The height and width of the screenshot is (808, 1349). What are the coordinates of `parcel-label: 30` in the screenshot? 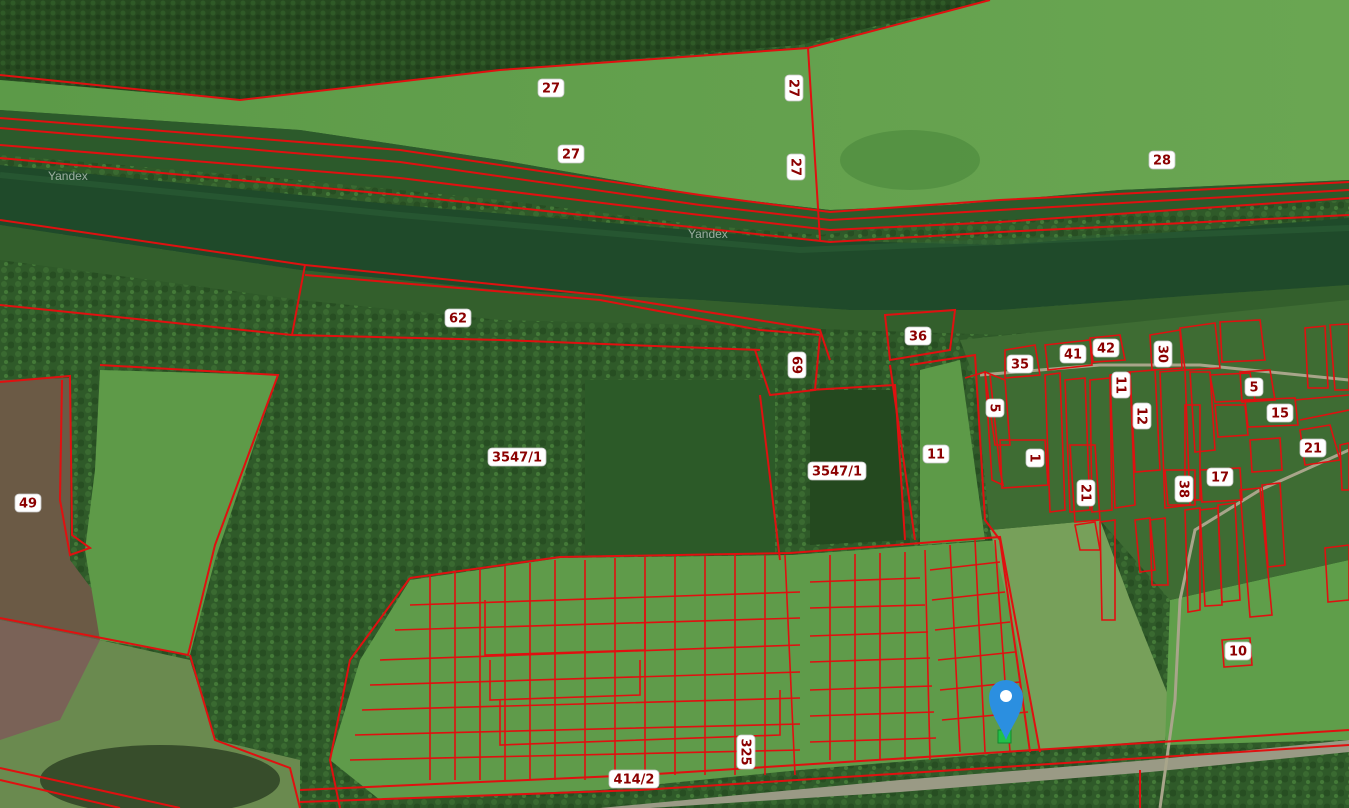 It's located at (1163, 354).